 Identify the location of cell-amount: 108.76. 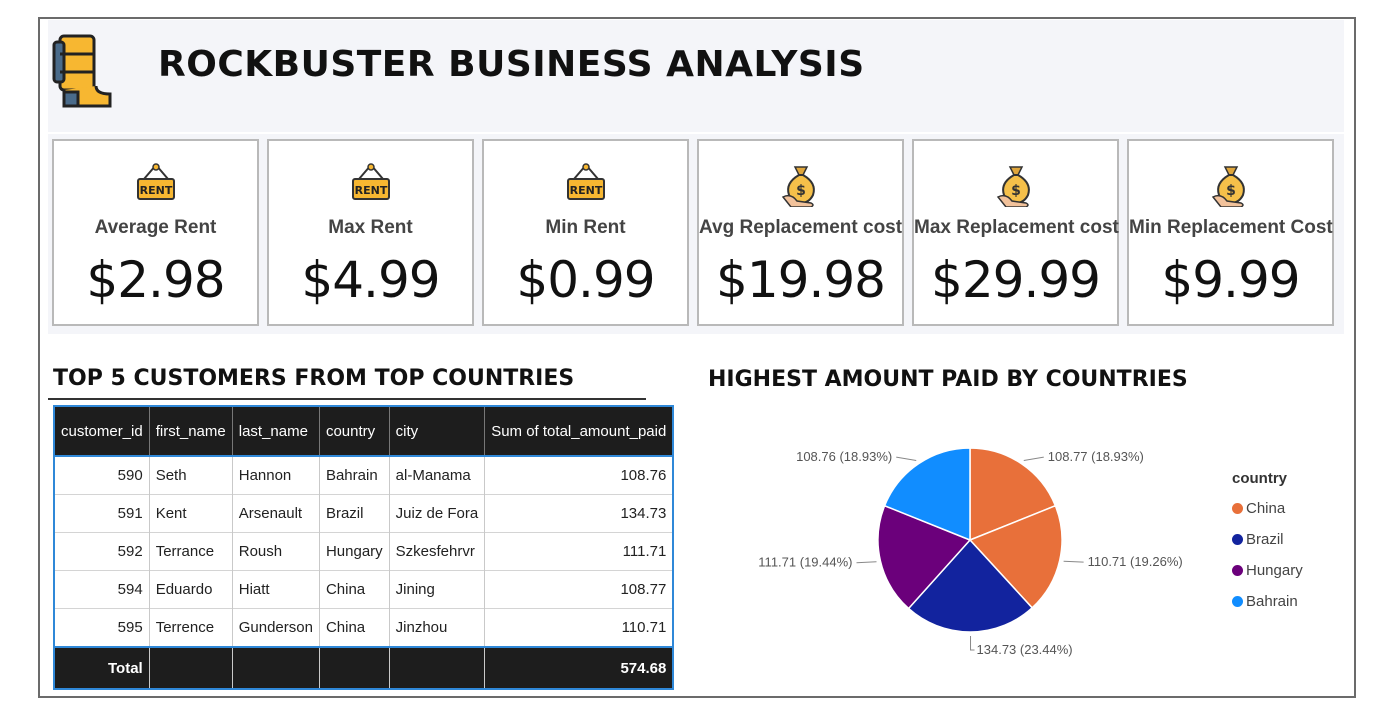
(579, 475).